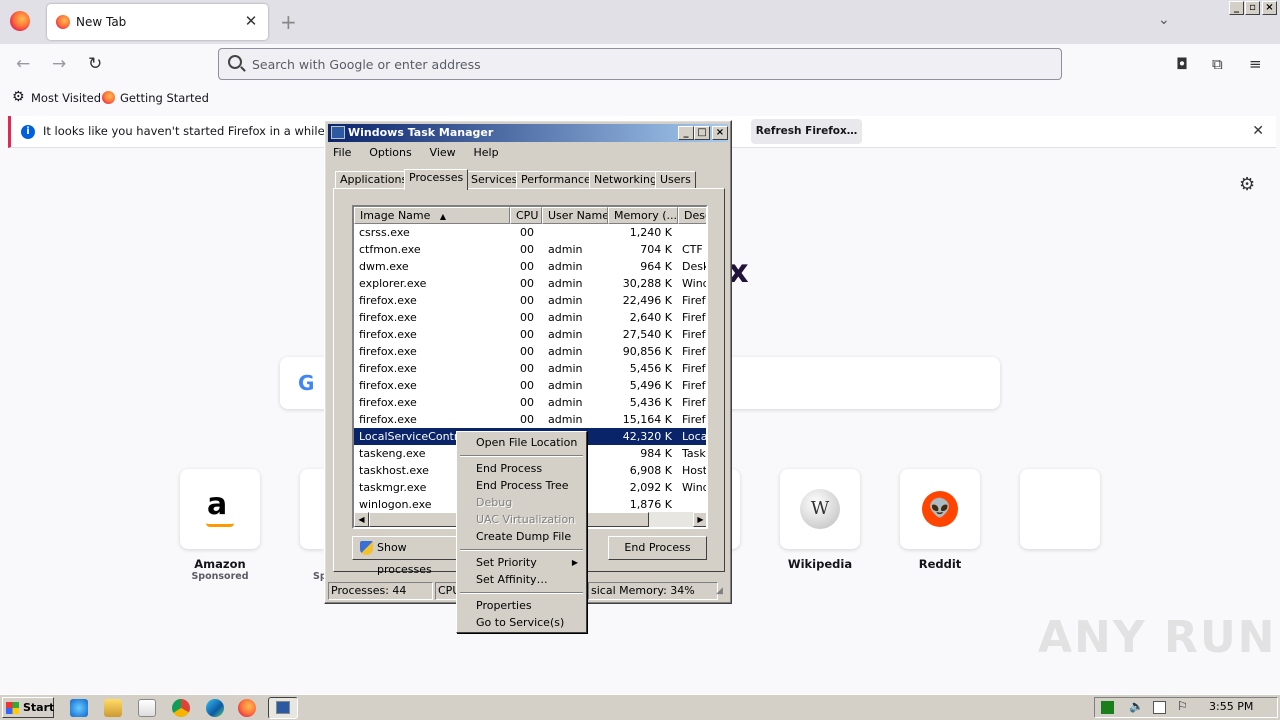  Describe the element at coordinates (1136, 706) in the screenshot. I see `volume-icon: 🔈` at that location.